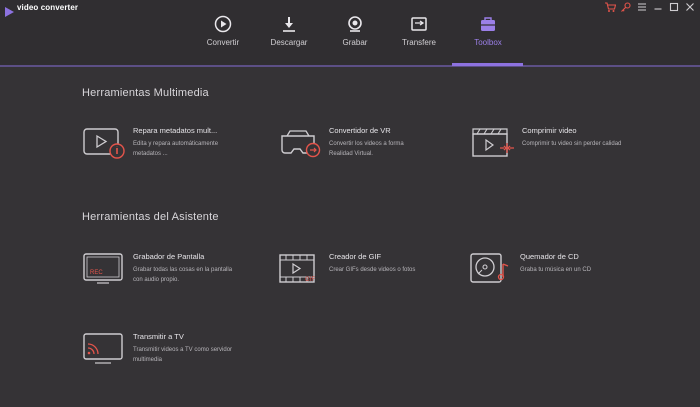 The height and width of the screenshot is (407, 700). What do you see at coordinates (350, 66) in the screenshot?
I see `header-divider` at bounding box center [350, 66].